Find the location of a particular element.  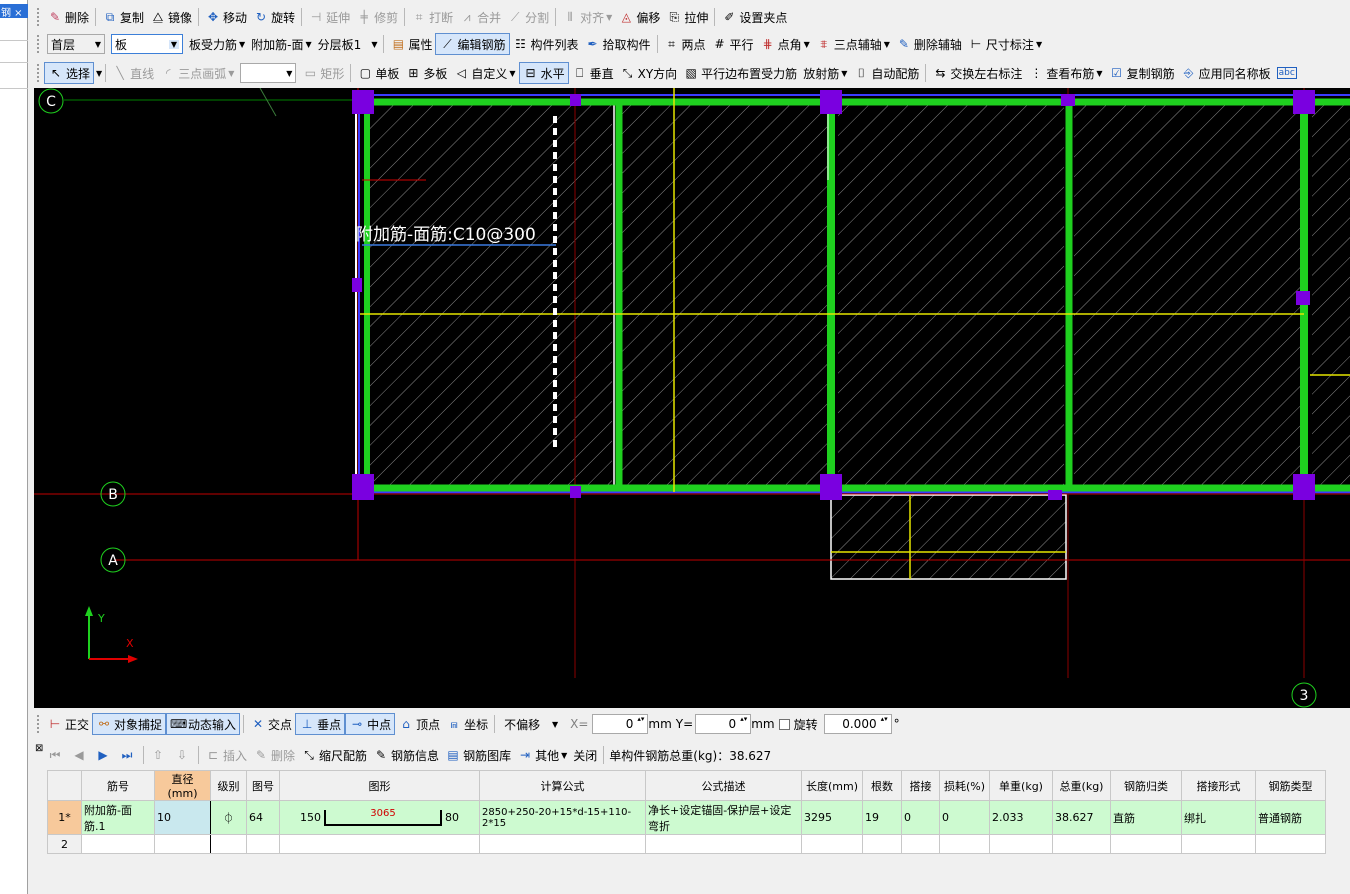

edit-rebar-button: ⟋ 编辑钢筋 is located at coordinates (472, 44).